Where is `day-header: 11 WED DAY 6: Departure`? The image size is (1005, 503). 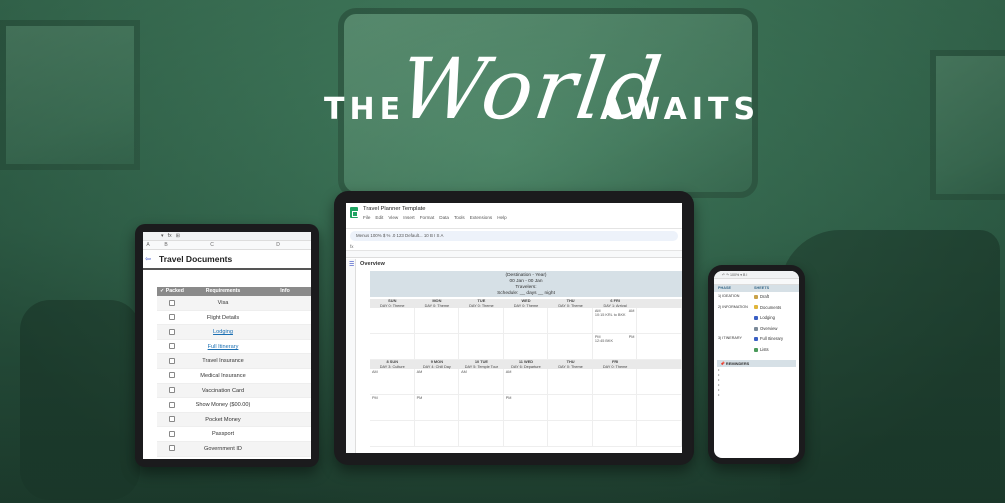
day-header: 11 WED DAY 6: Departure is located at coordinates (526, 364).